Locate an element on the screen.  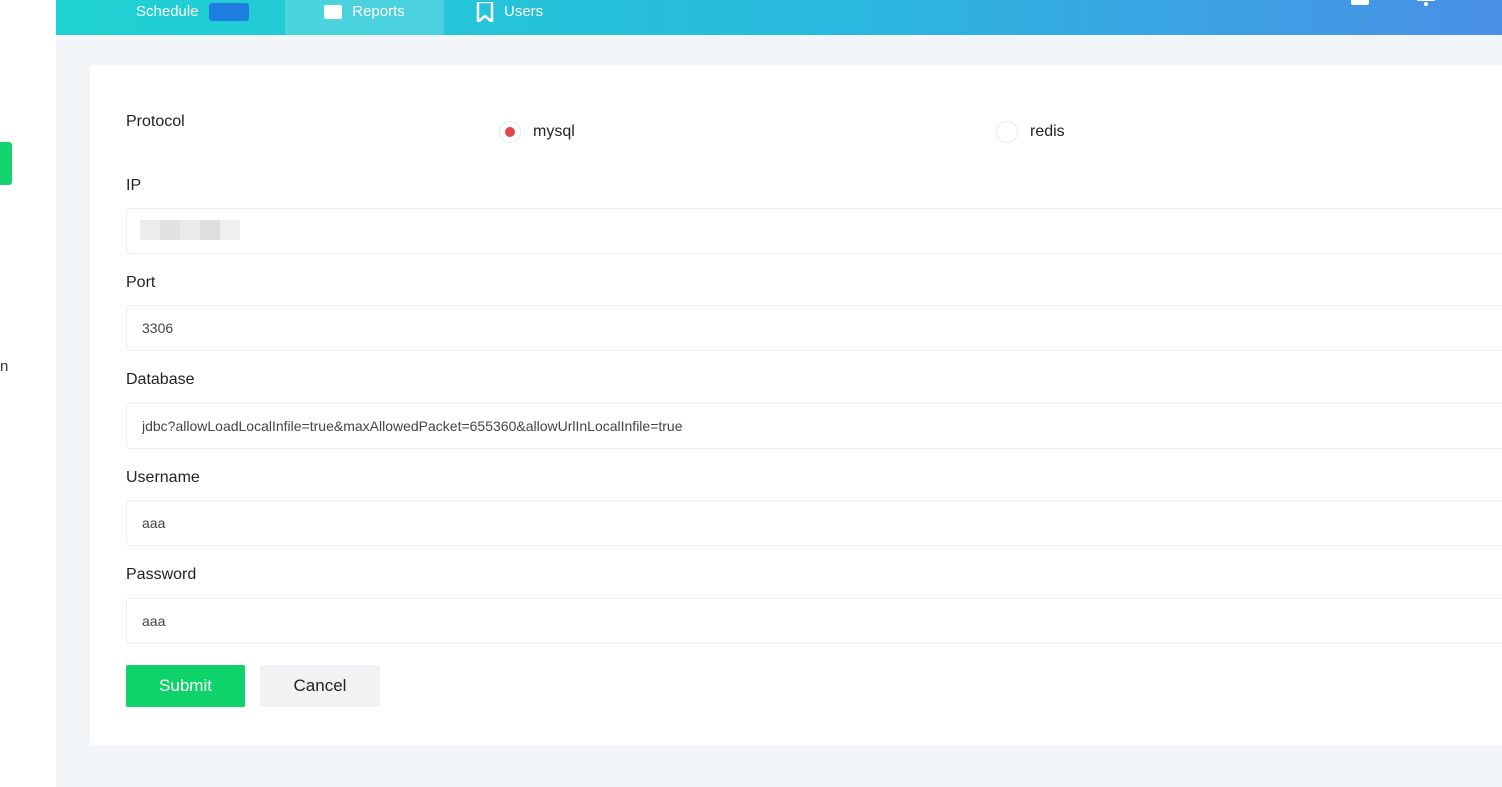
submit-button: Submit is located at coordinates (185, 686).